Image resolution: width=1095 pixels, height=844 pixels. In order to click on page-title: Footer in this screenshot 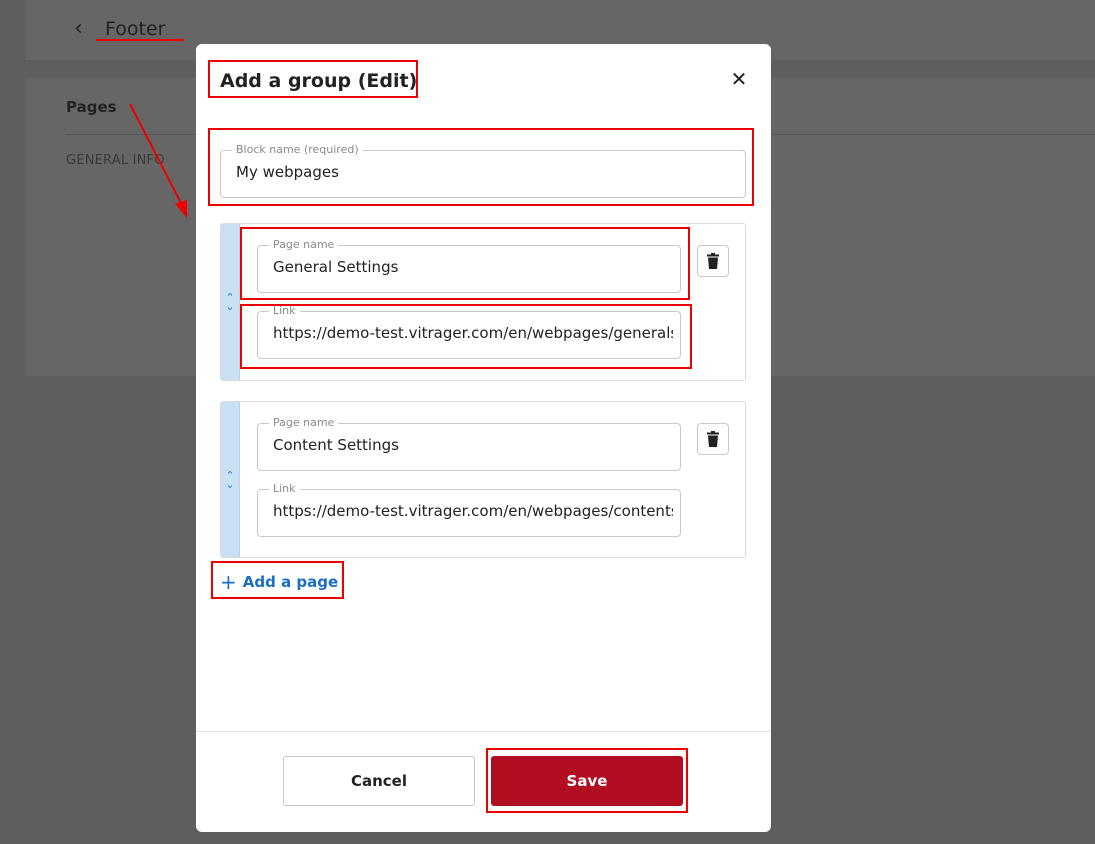, I will do `click(135, 29)`.